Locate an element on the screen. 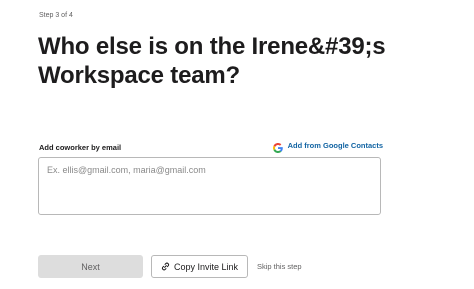 The width and height of the screenshot is (474, 289). coworker-email-input is located at coordinates (209, 186).